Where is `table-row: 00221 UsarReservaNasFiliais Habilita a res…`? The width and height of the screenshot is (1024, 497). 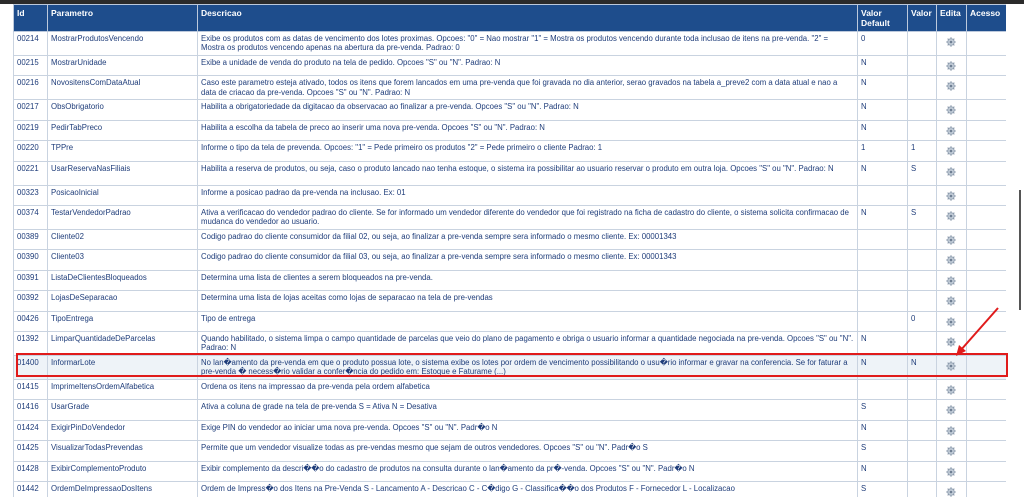
table-row: 00221 UsarReservaNasFiliais Habilita a res… is located at coordinates (509, 173).